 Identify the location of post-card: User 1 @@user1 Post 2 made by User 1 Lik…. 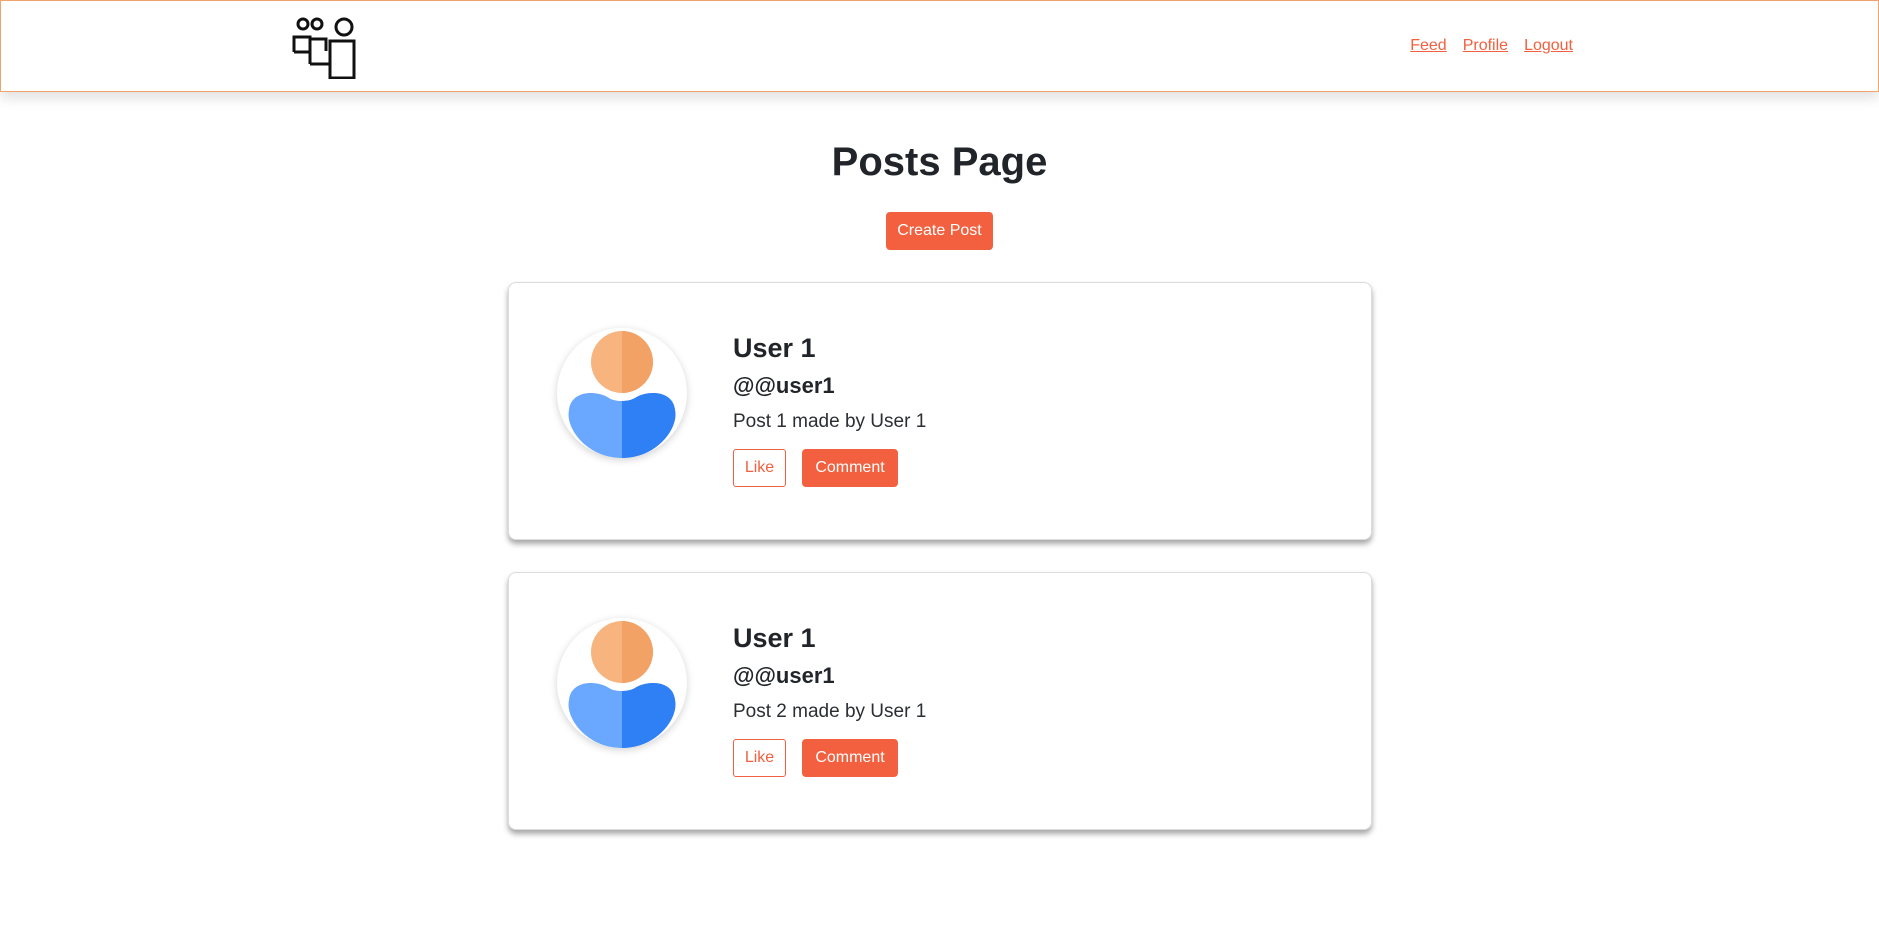
(940, 701).